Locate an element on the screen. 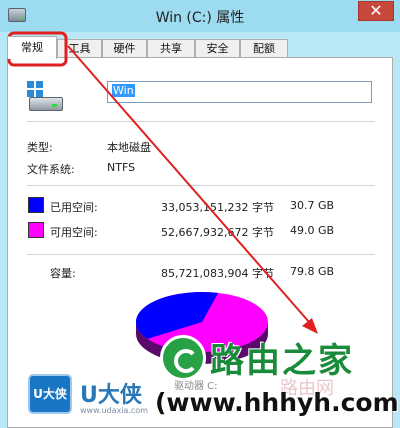 This screenshot has height=428, width=400. close-button: ✕ is located at coordinates (376, 11).